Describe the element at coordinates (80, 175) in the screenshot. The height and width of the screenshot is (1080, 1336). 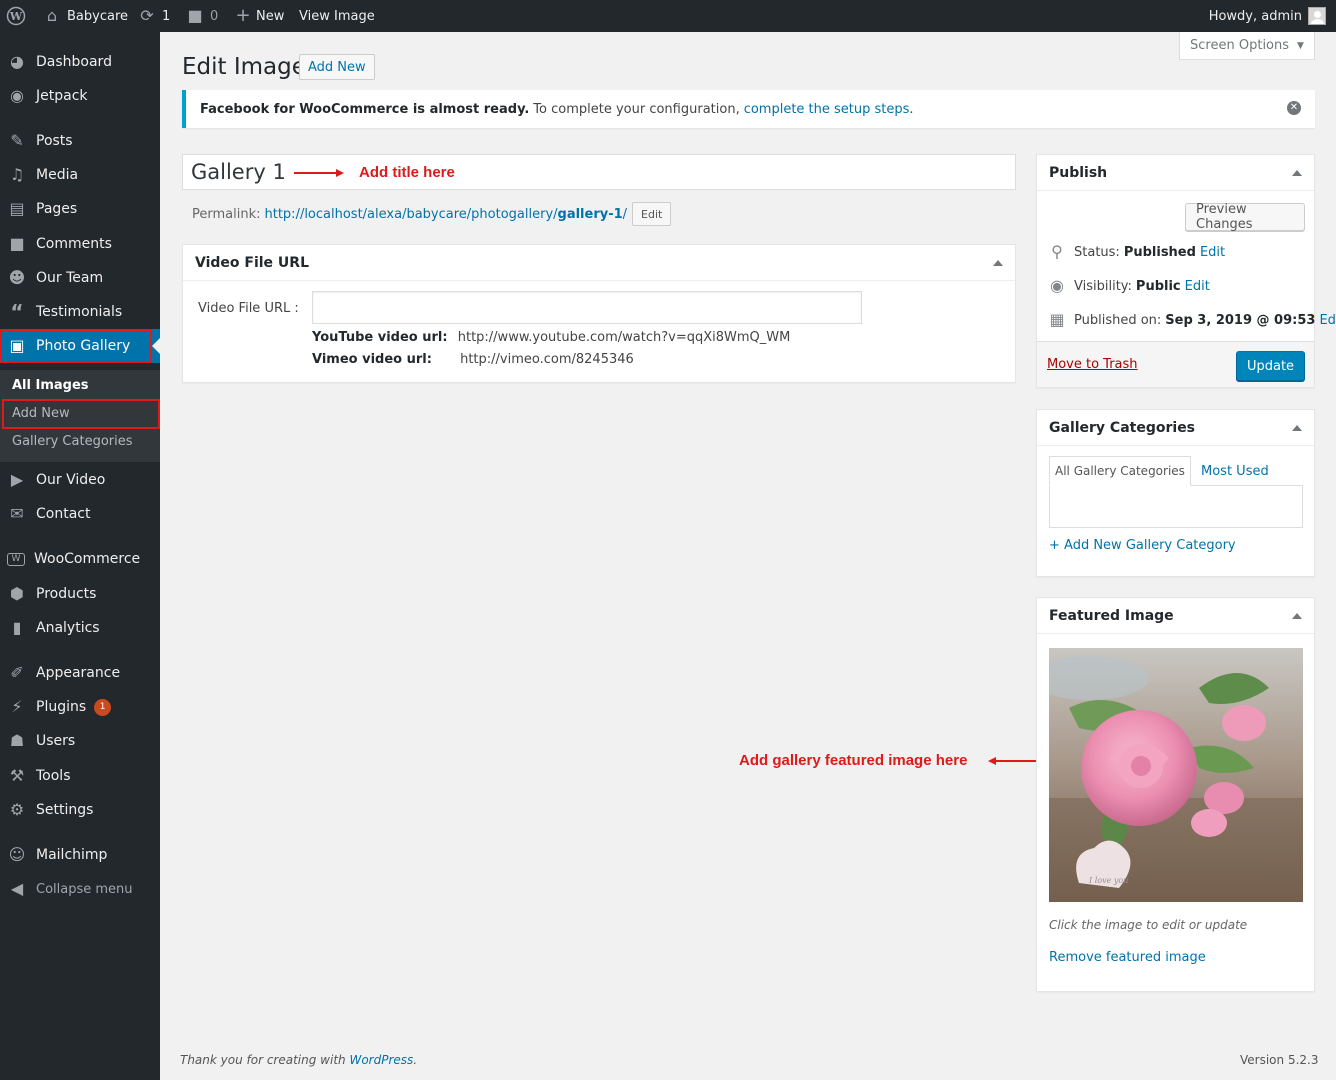
I see `sidebar-item-media: ♫ Media` at that location.